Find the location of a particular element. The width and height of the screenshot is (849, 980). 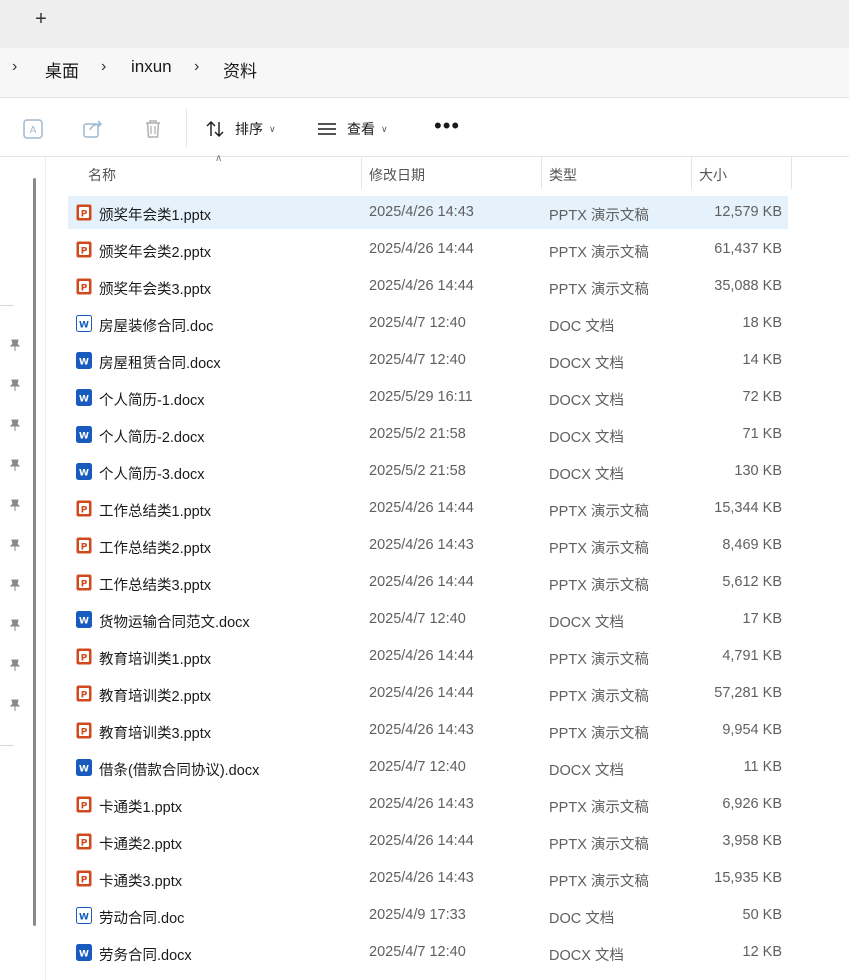

new-tab-button: + is located at coordinates (41, 19).